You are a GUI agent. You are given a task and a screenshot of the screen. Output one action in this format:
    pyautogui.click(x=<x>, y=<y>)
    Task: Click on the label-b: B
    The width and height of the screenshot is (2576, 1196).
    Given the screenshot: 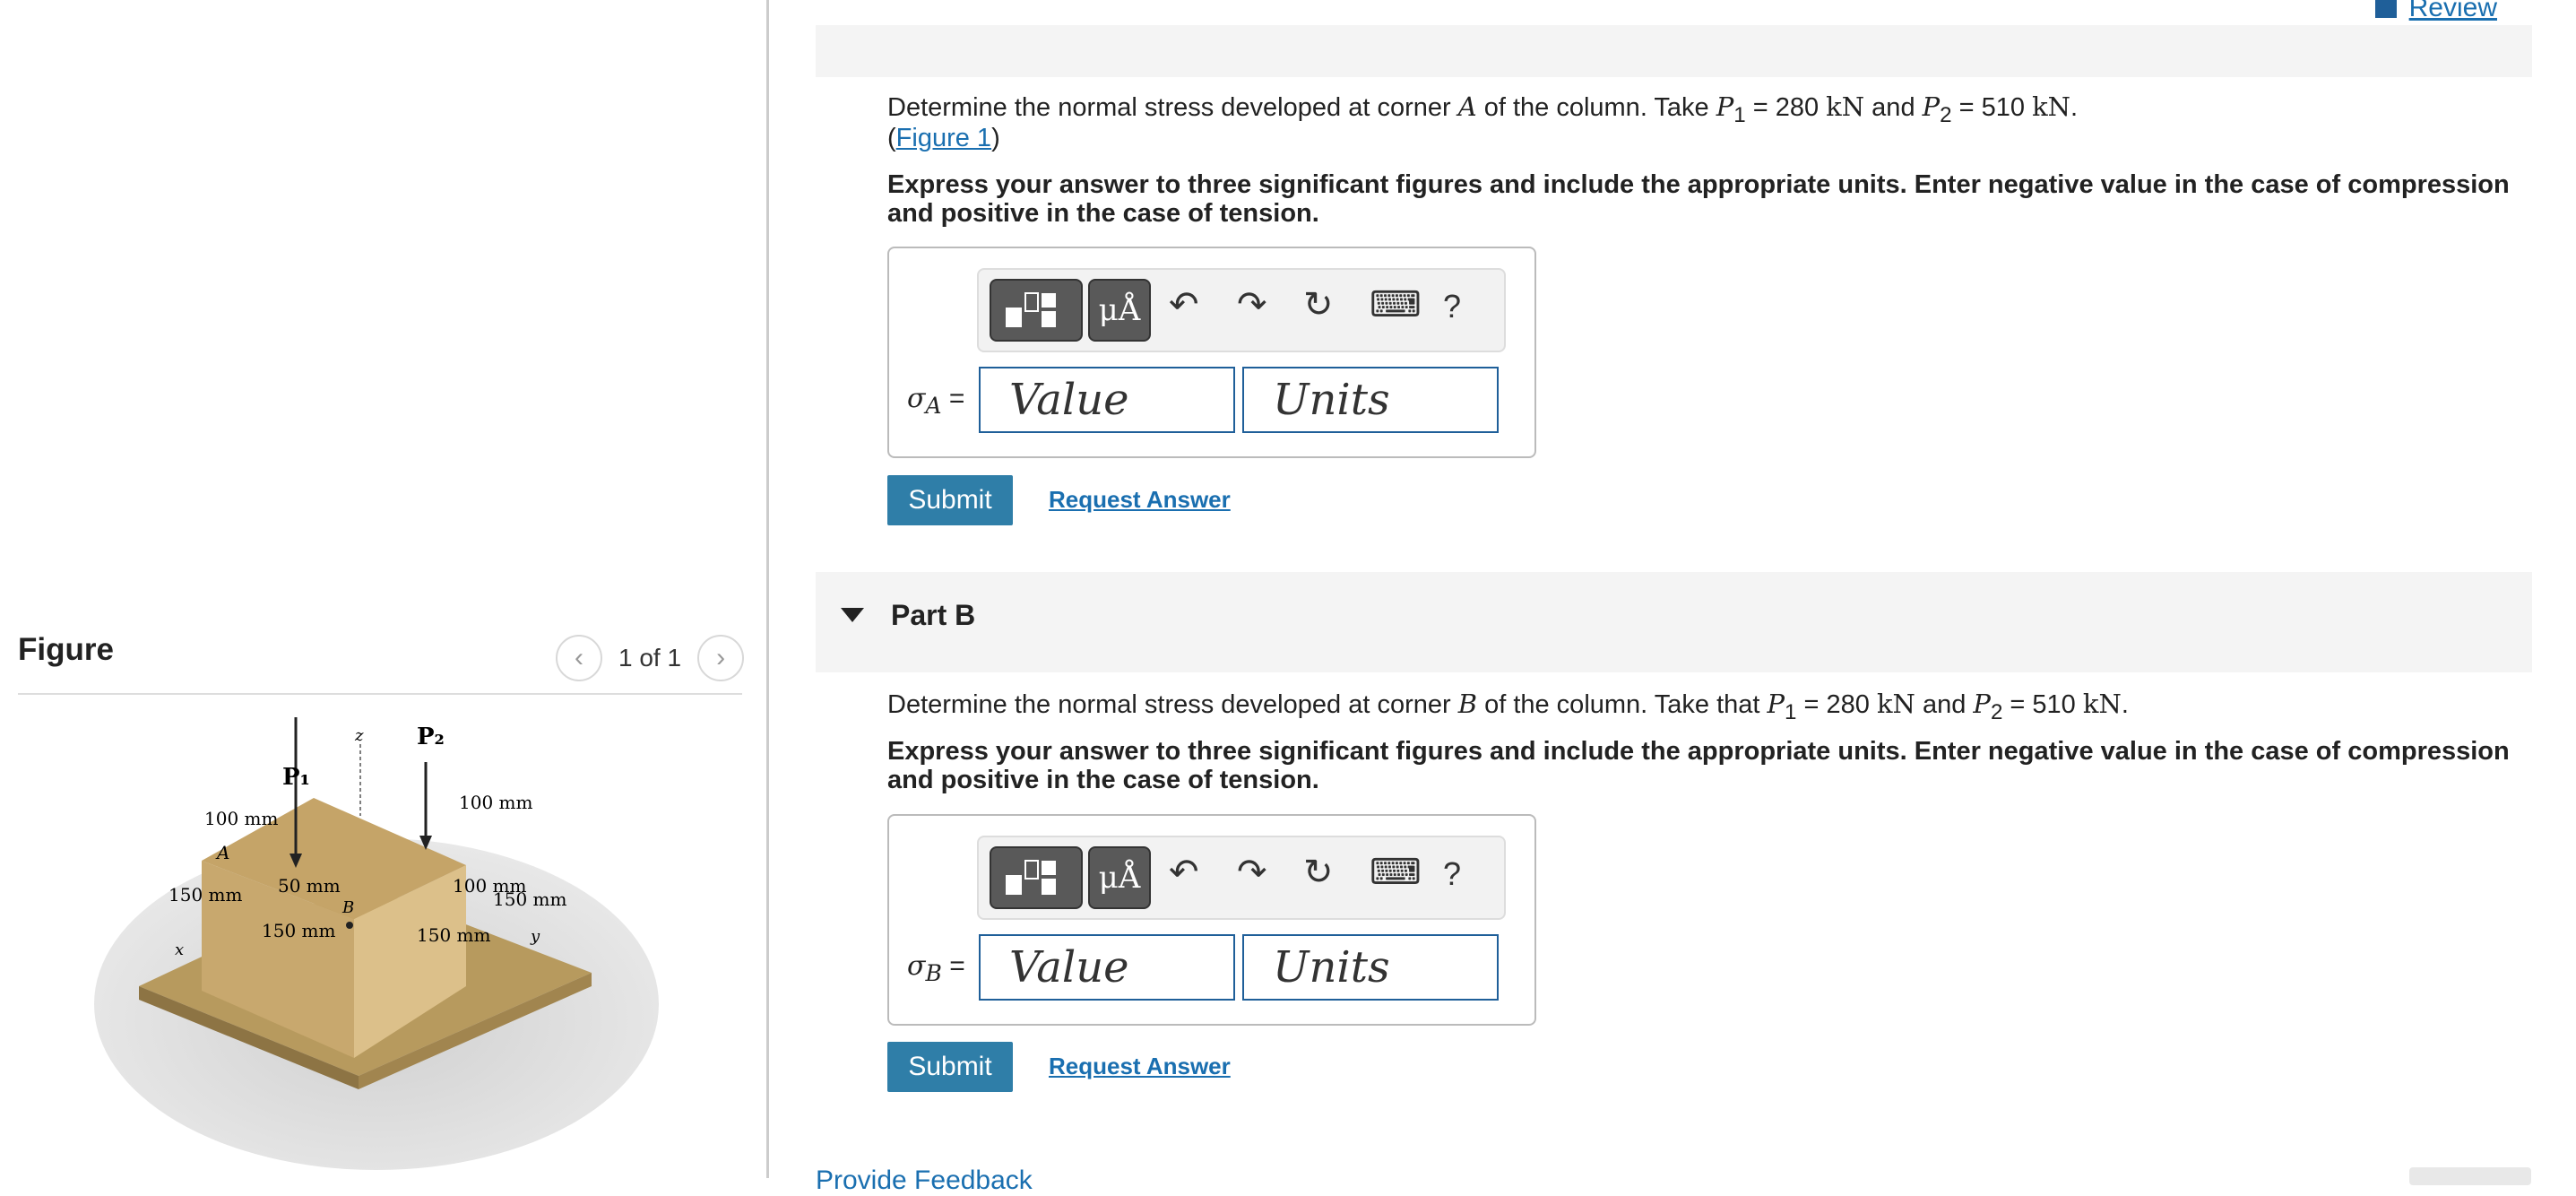 What is the action you would take?
    pyautogui.click(x=347, y=907)
    